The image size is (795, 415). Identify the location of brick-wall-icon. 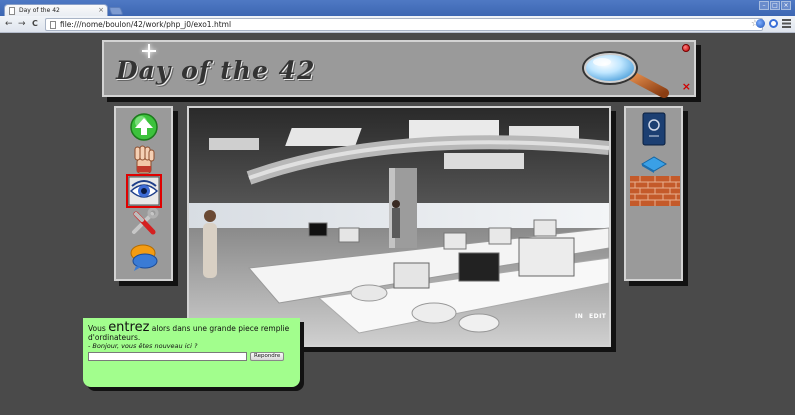
(656, 191).